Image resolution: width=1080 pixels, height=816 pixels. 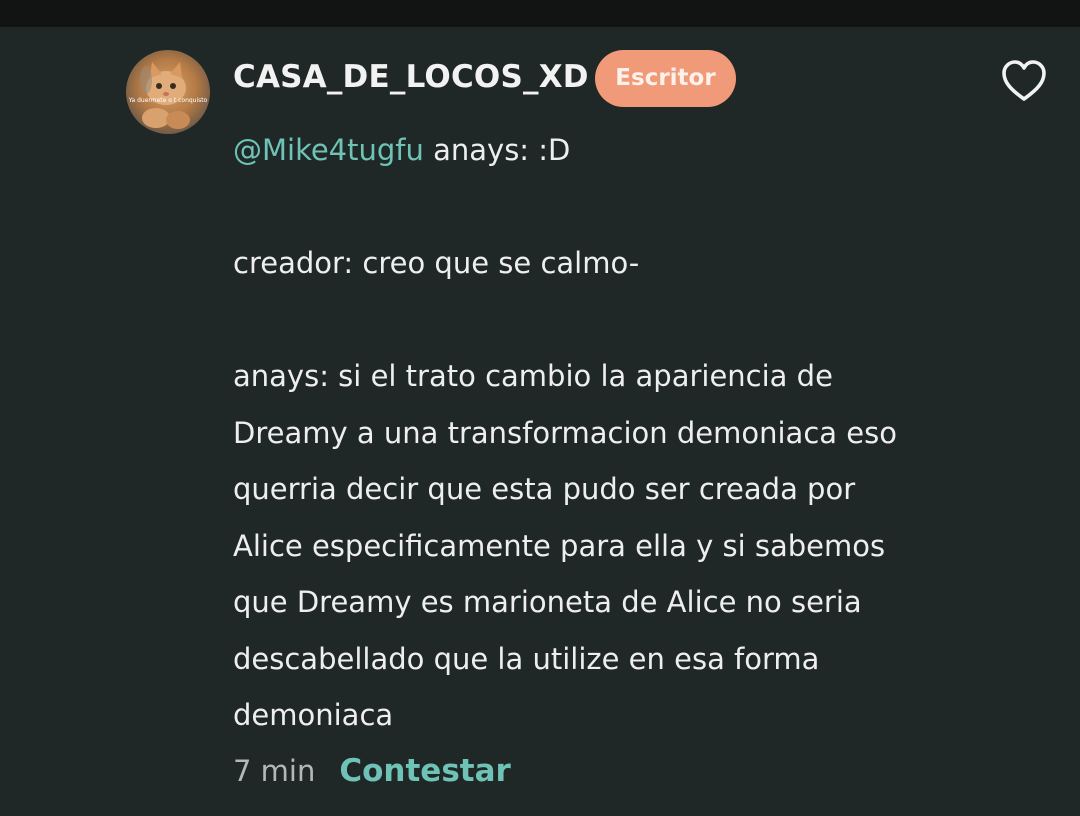 What do you see at coordinates (411, 77) in the screenshot?
I see `author-name: CASA_DE_LOCOS_XD` at bounding box center [411, 77].